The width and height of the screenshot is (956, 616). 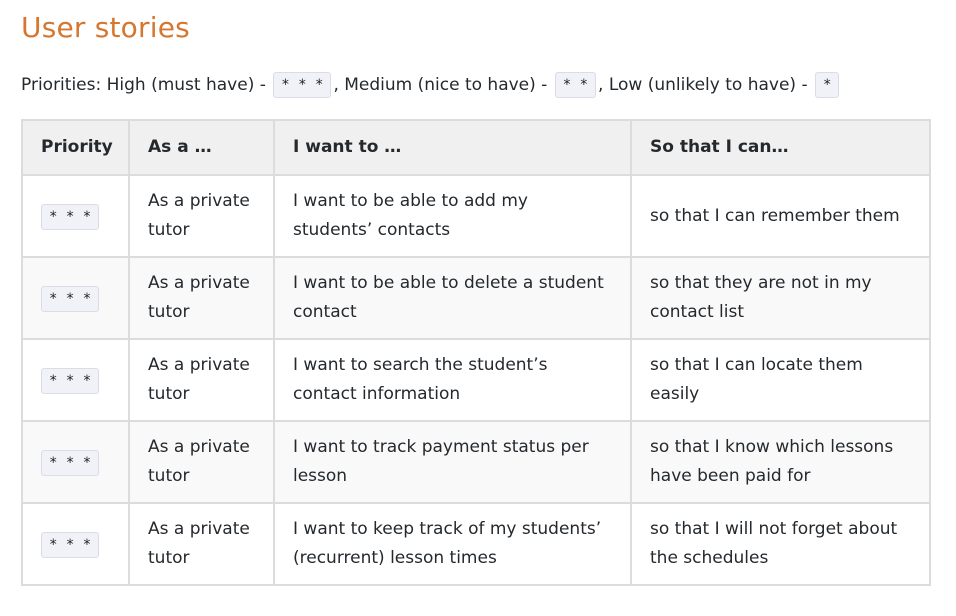 I want to click on legend-low-label: , Low (unlikely to have) -, so click(x=703, y=85).